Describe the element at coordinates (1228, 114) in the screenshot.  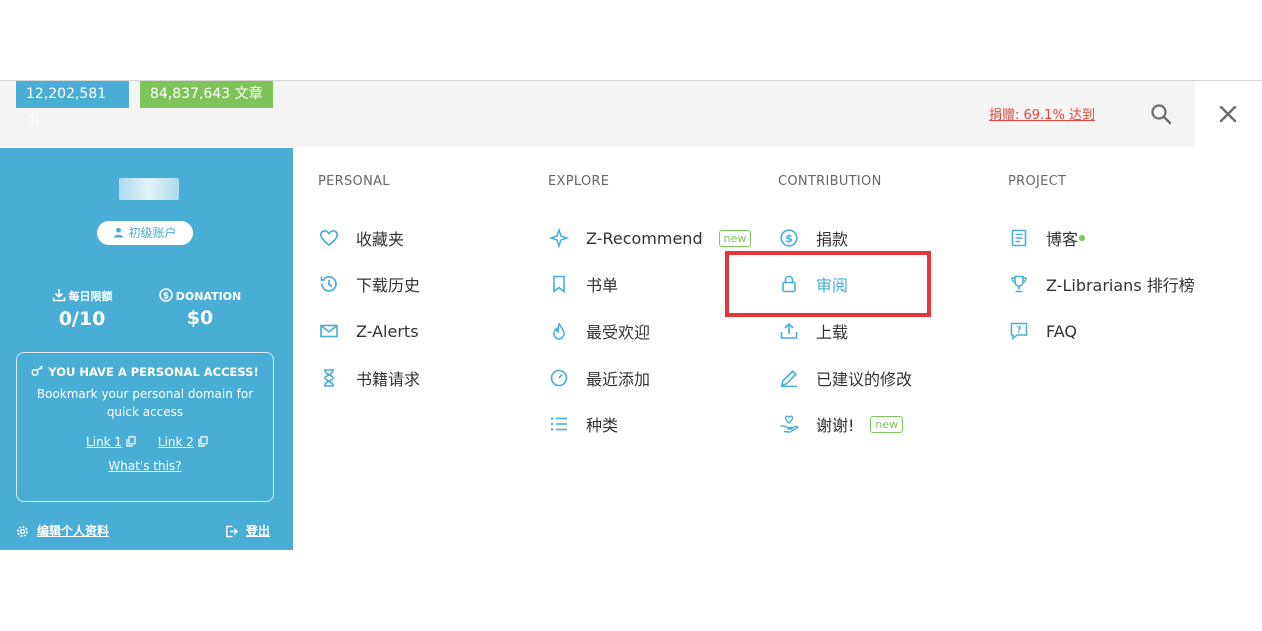
I see `close-icon` at that location.